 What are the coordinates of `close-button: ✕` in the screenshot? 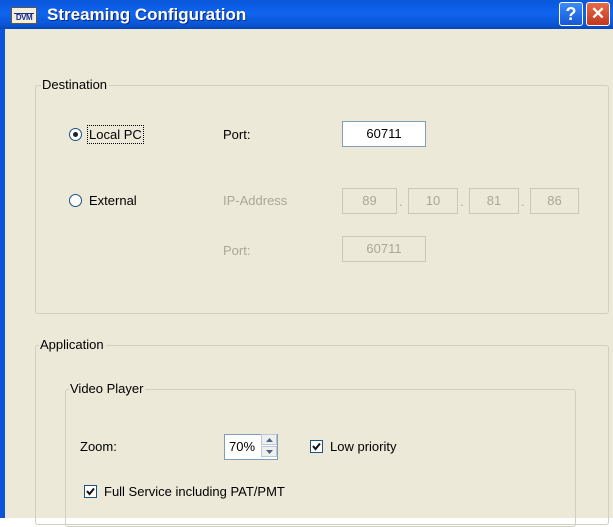 It's located at (598, 14).